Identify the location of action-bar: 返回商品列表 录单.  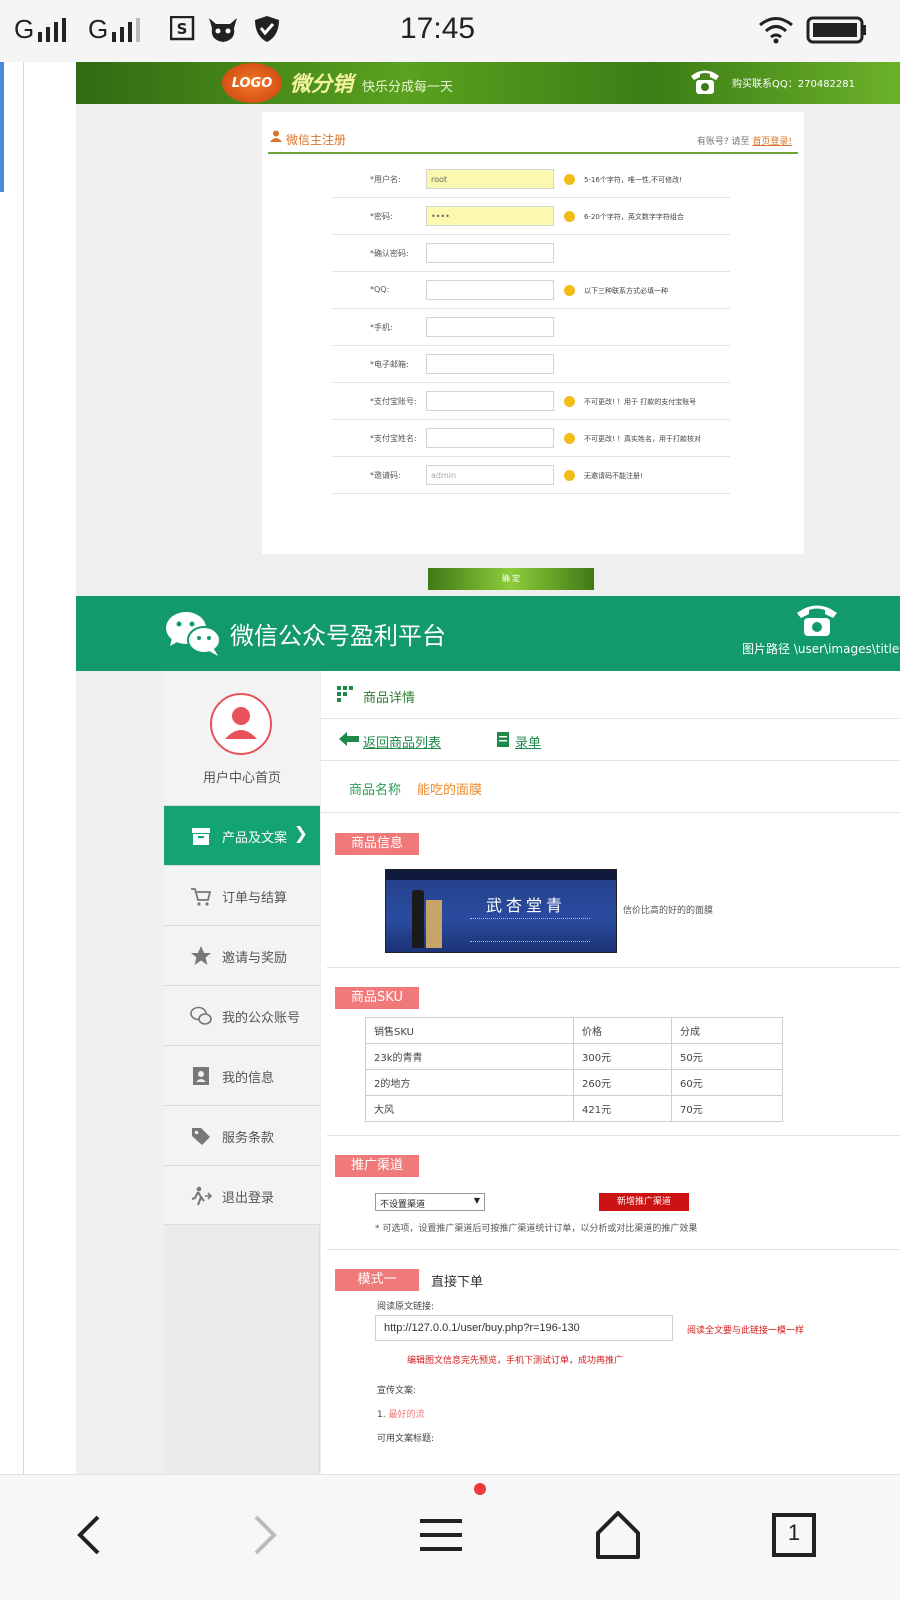
(610, 740).